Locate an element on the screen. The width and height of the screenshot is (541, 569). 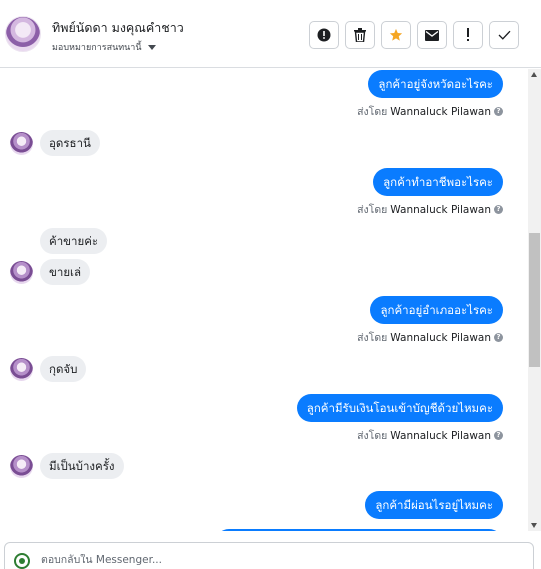
star-icon is located at coordinates (396, 34).